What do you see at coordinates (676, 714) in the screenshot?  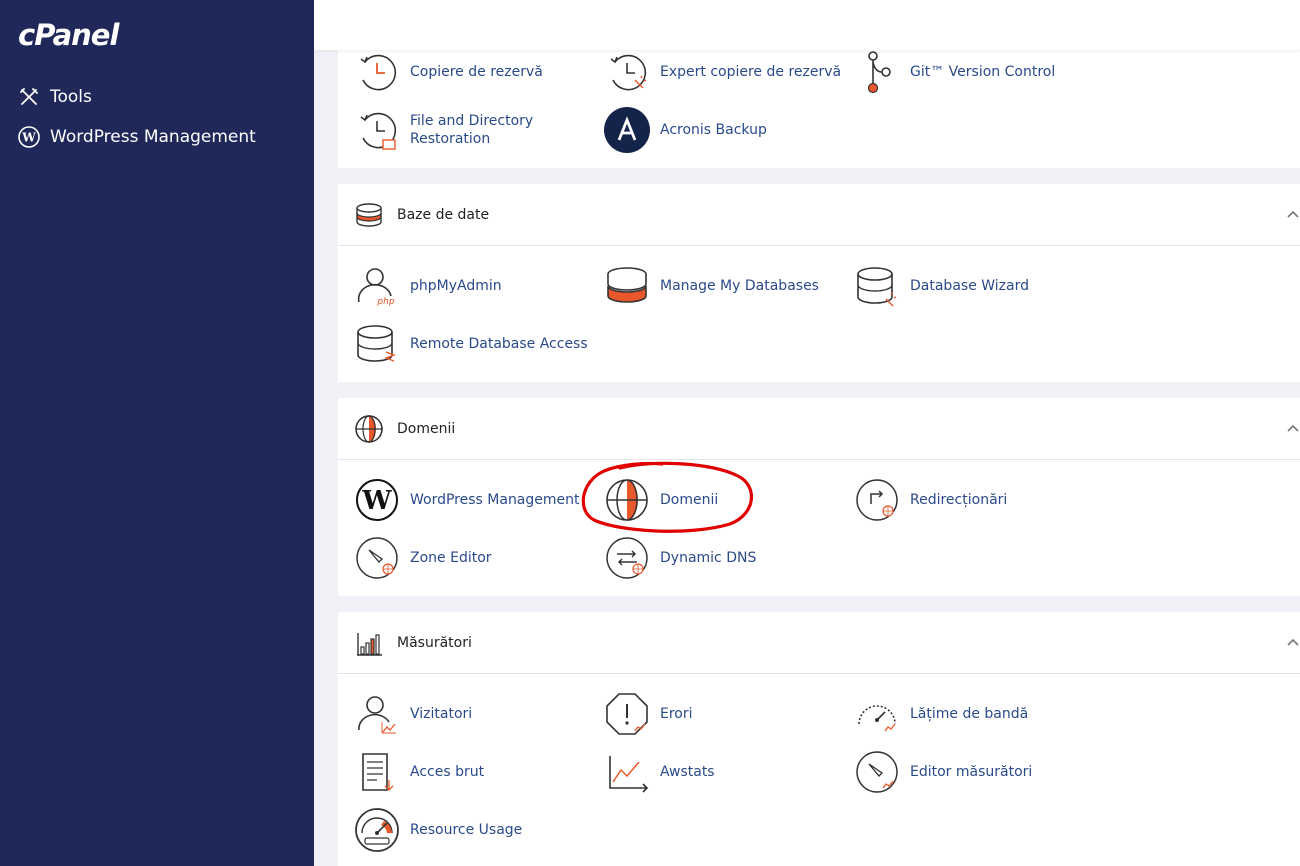 I see `errors-label: Erori` at bounding box center [676, 714].